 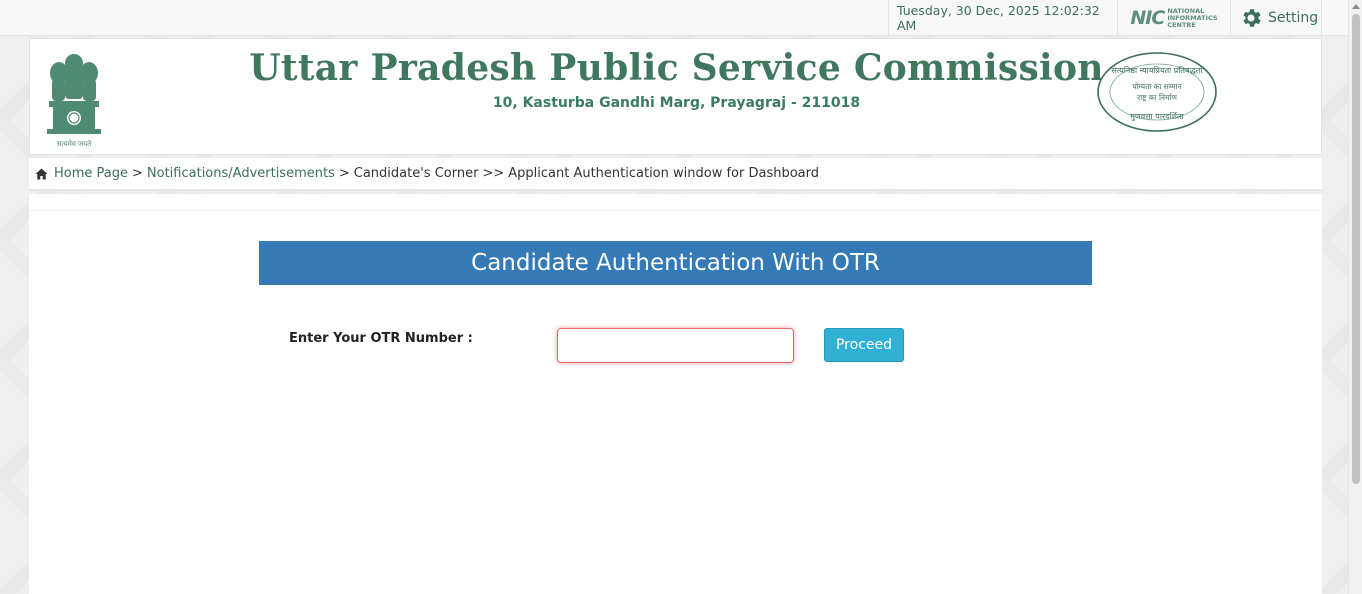 I want to click on otr-number-input, so click(x=675, y=345).